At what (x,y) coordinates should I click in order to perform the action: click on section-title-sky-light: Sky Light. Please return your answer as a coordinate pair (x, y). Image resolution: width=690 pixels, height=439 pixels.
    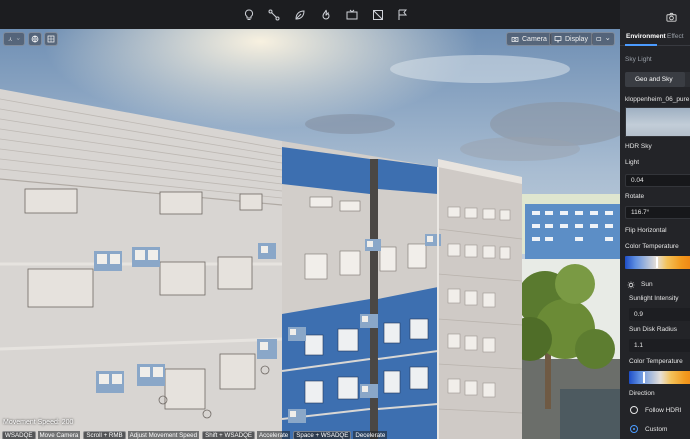
    Looking at the image, I should click on (638, 59).